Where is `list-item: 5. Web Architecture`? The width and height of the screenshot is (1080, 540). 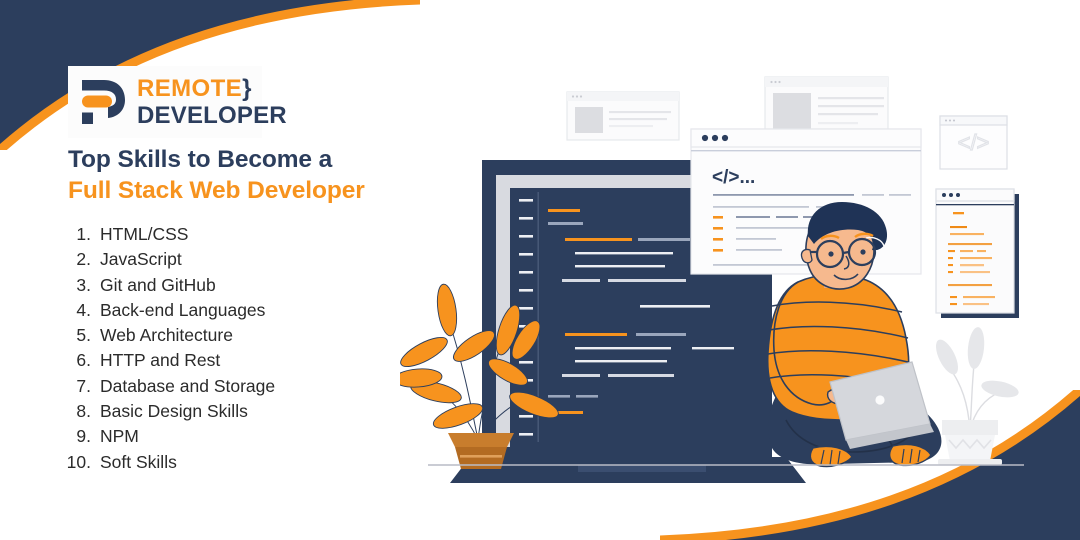
list-item: 5. Web Architecture is located at coordinates (232, 337).